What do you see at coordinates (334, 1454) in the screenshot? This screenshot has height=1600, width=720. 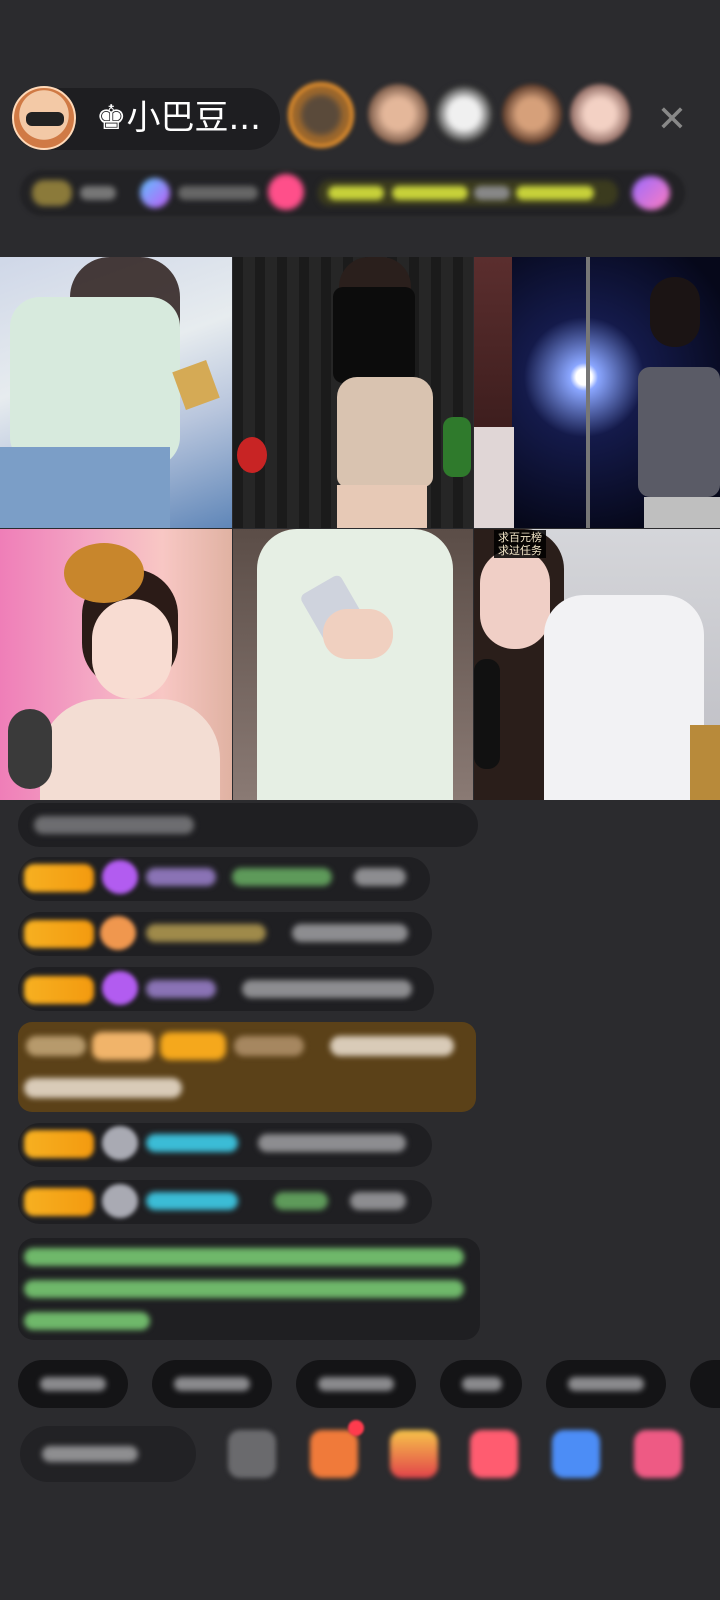 I see `gift-icon` at bounding box center [334, 1454].